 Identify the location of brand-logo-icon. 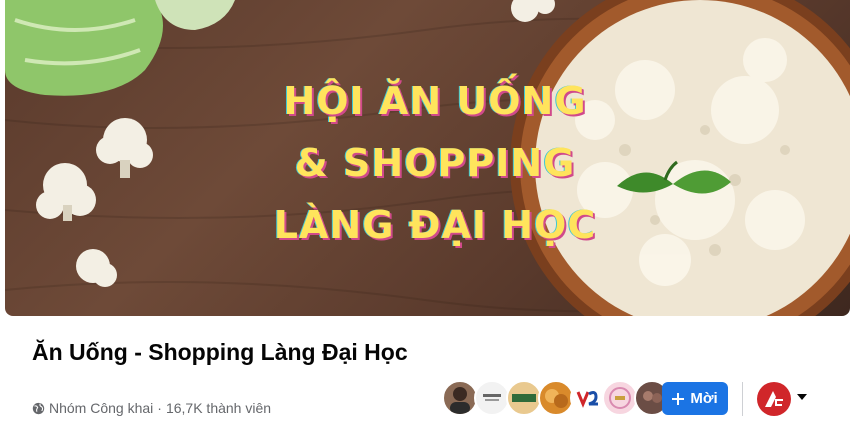
(774, 399).